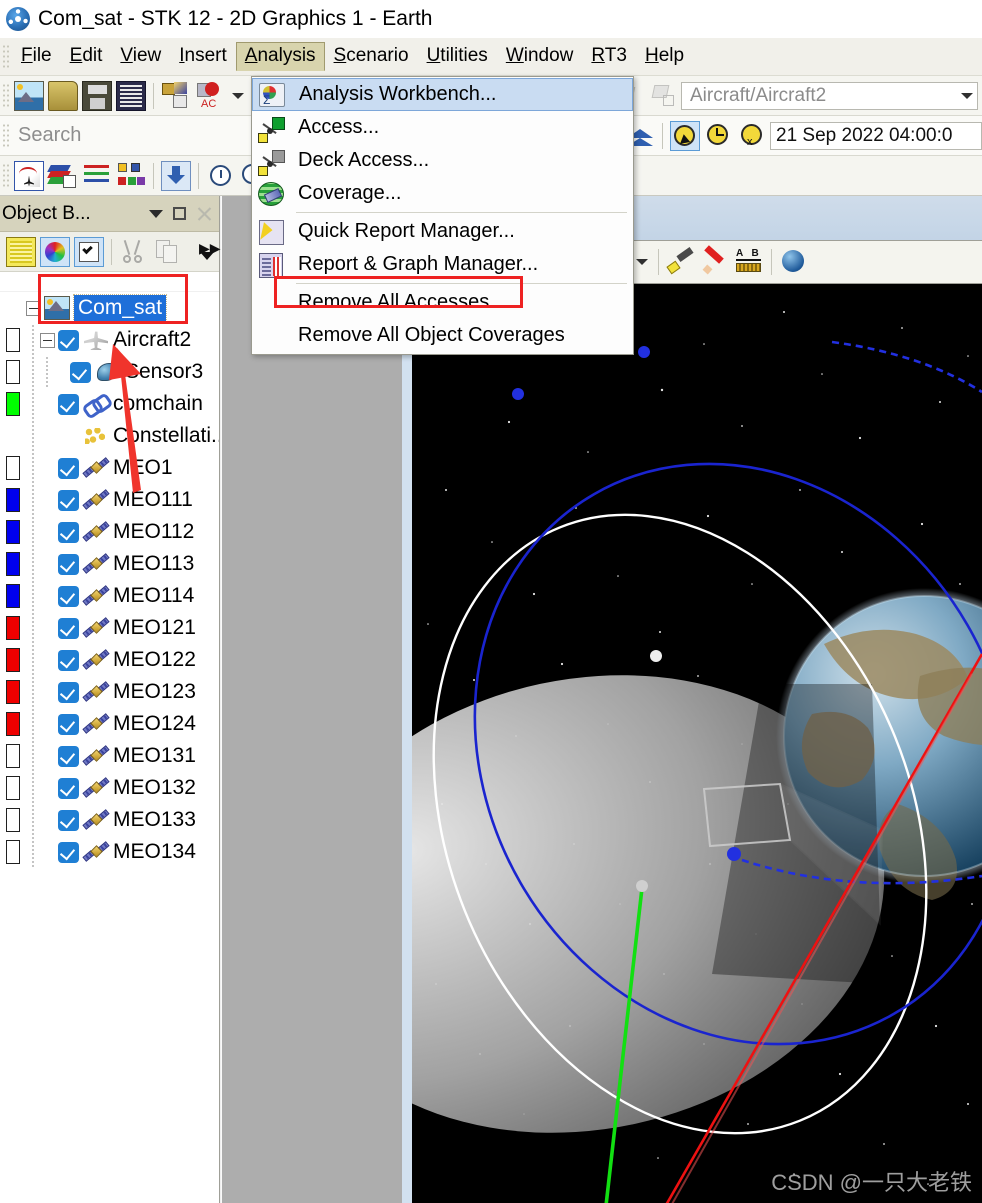 The width and height of the screenshot is (982, 1203). Describe the element at coordinates (210, 96) in the screenshot. I see `remove-access-icon: AC` at that location.